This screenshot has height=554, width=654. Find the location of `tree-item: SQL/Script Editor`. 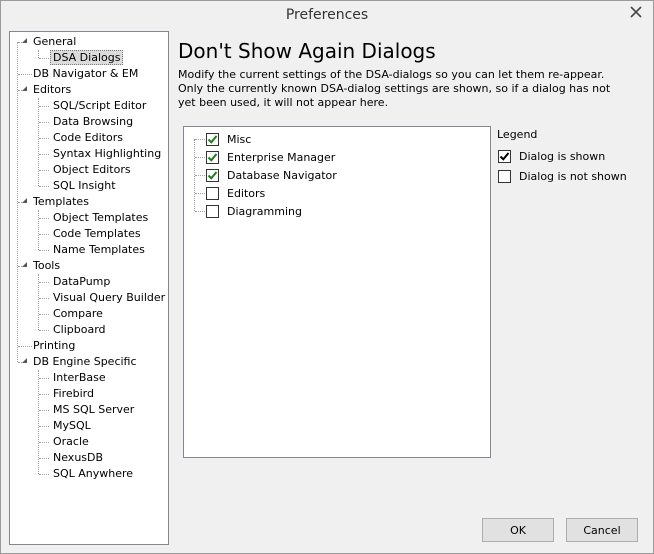

tree-item: SQL/Script Editor is located at coordinates (99, 106).